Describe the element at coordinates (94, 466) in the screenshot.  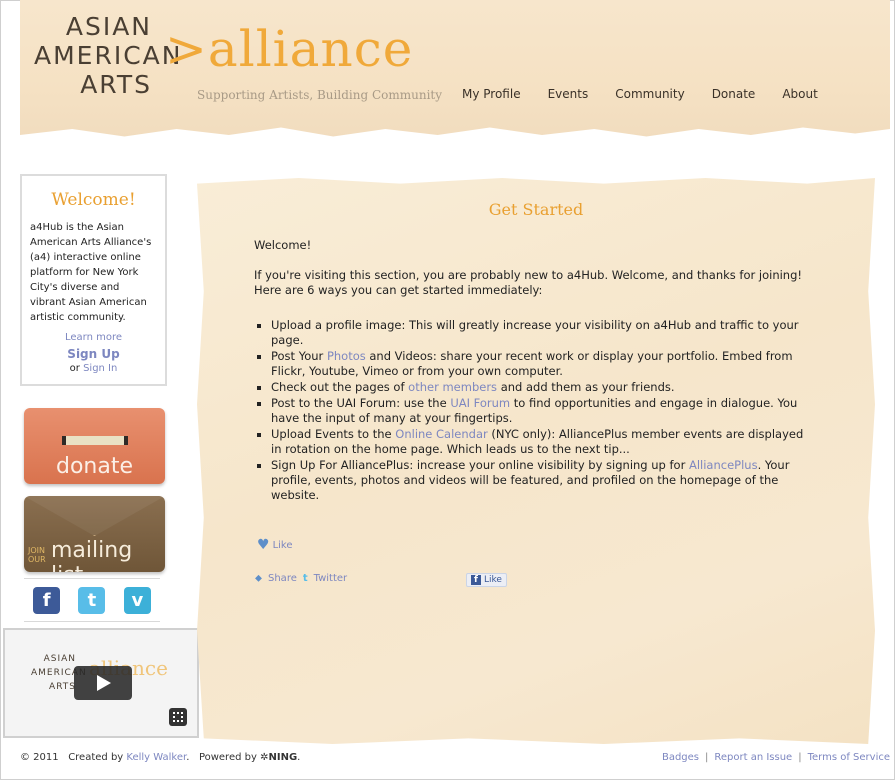
I see `donate-label: donate` at that location.